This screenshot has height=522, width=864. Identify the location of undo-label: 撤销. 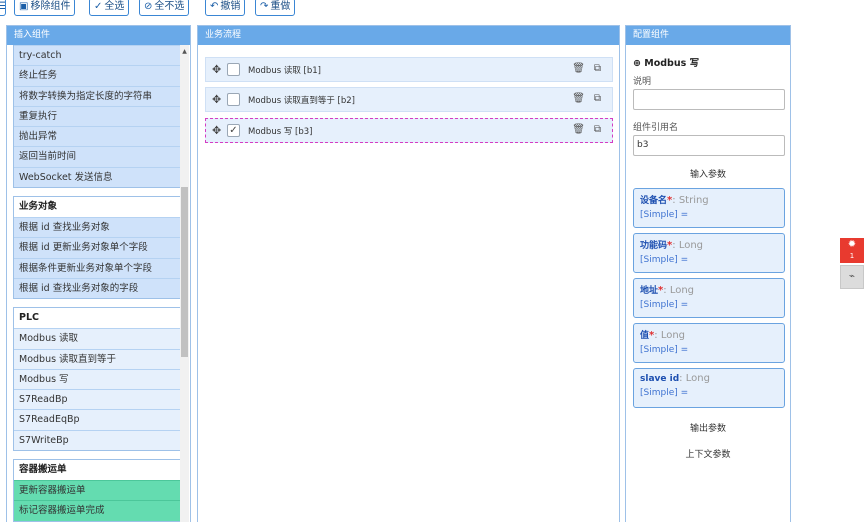
(230, 6).